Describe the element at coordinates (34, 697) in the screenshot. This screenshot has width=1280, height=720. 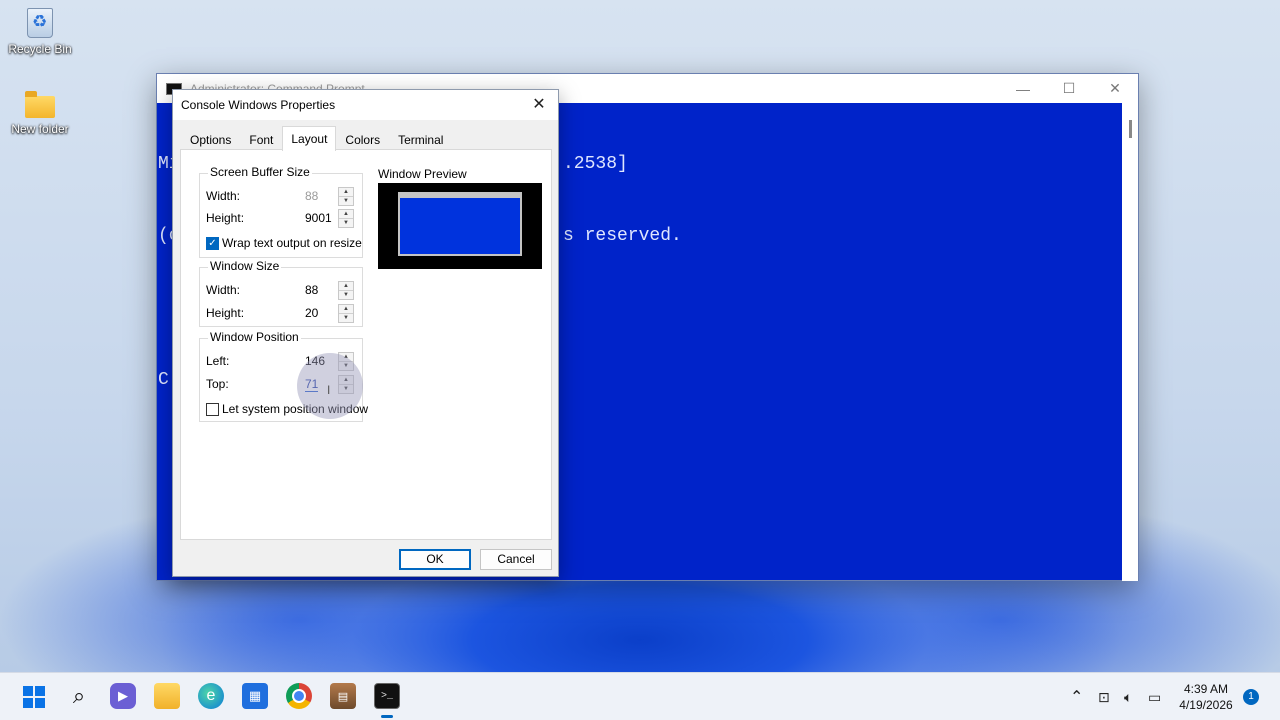
I see `start-icon` at that location.